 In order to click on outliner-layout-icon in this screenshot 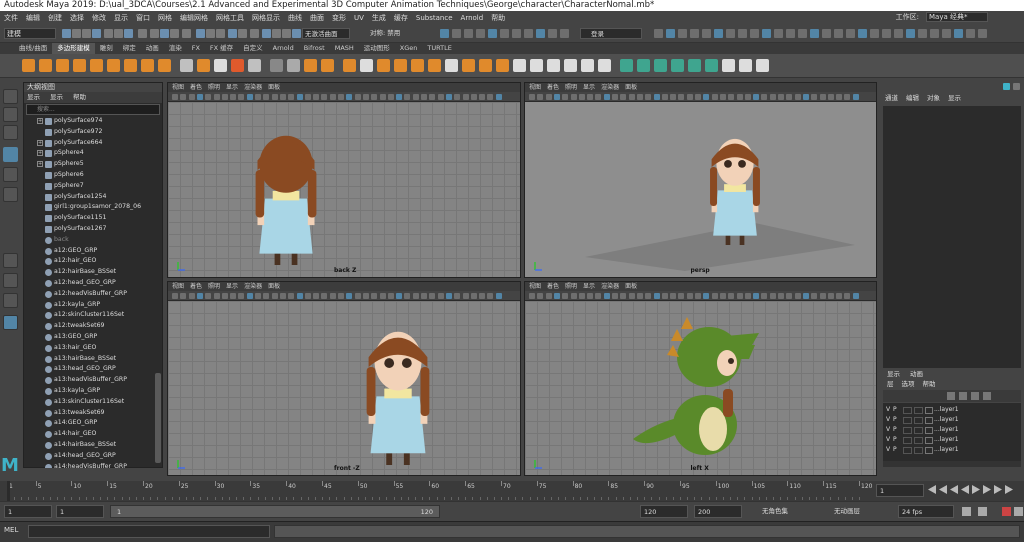, I will do `click(10, 322)`.